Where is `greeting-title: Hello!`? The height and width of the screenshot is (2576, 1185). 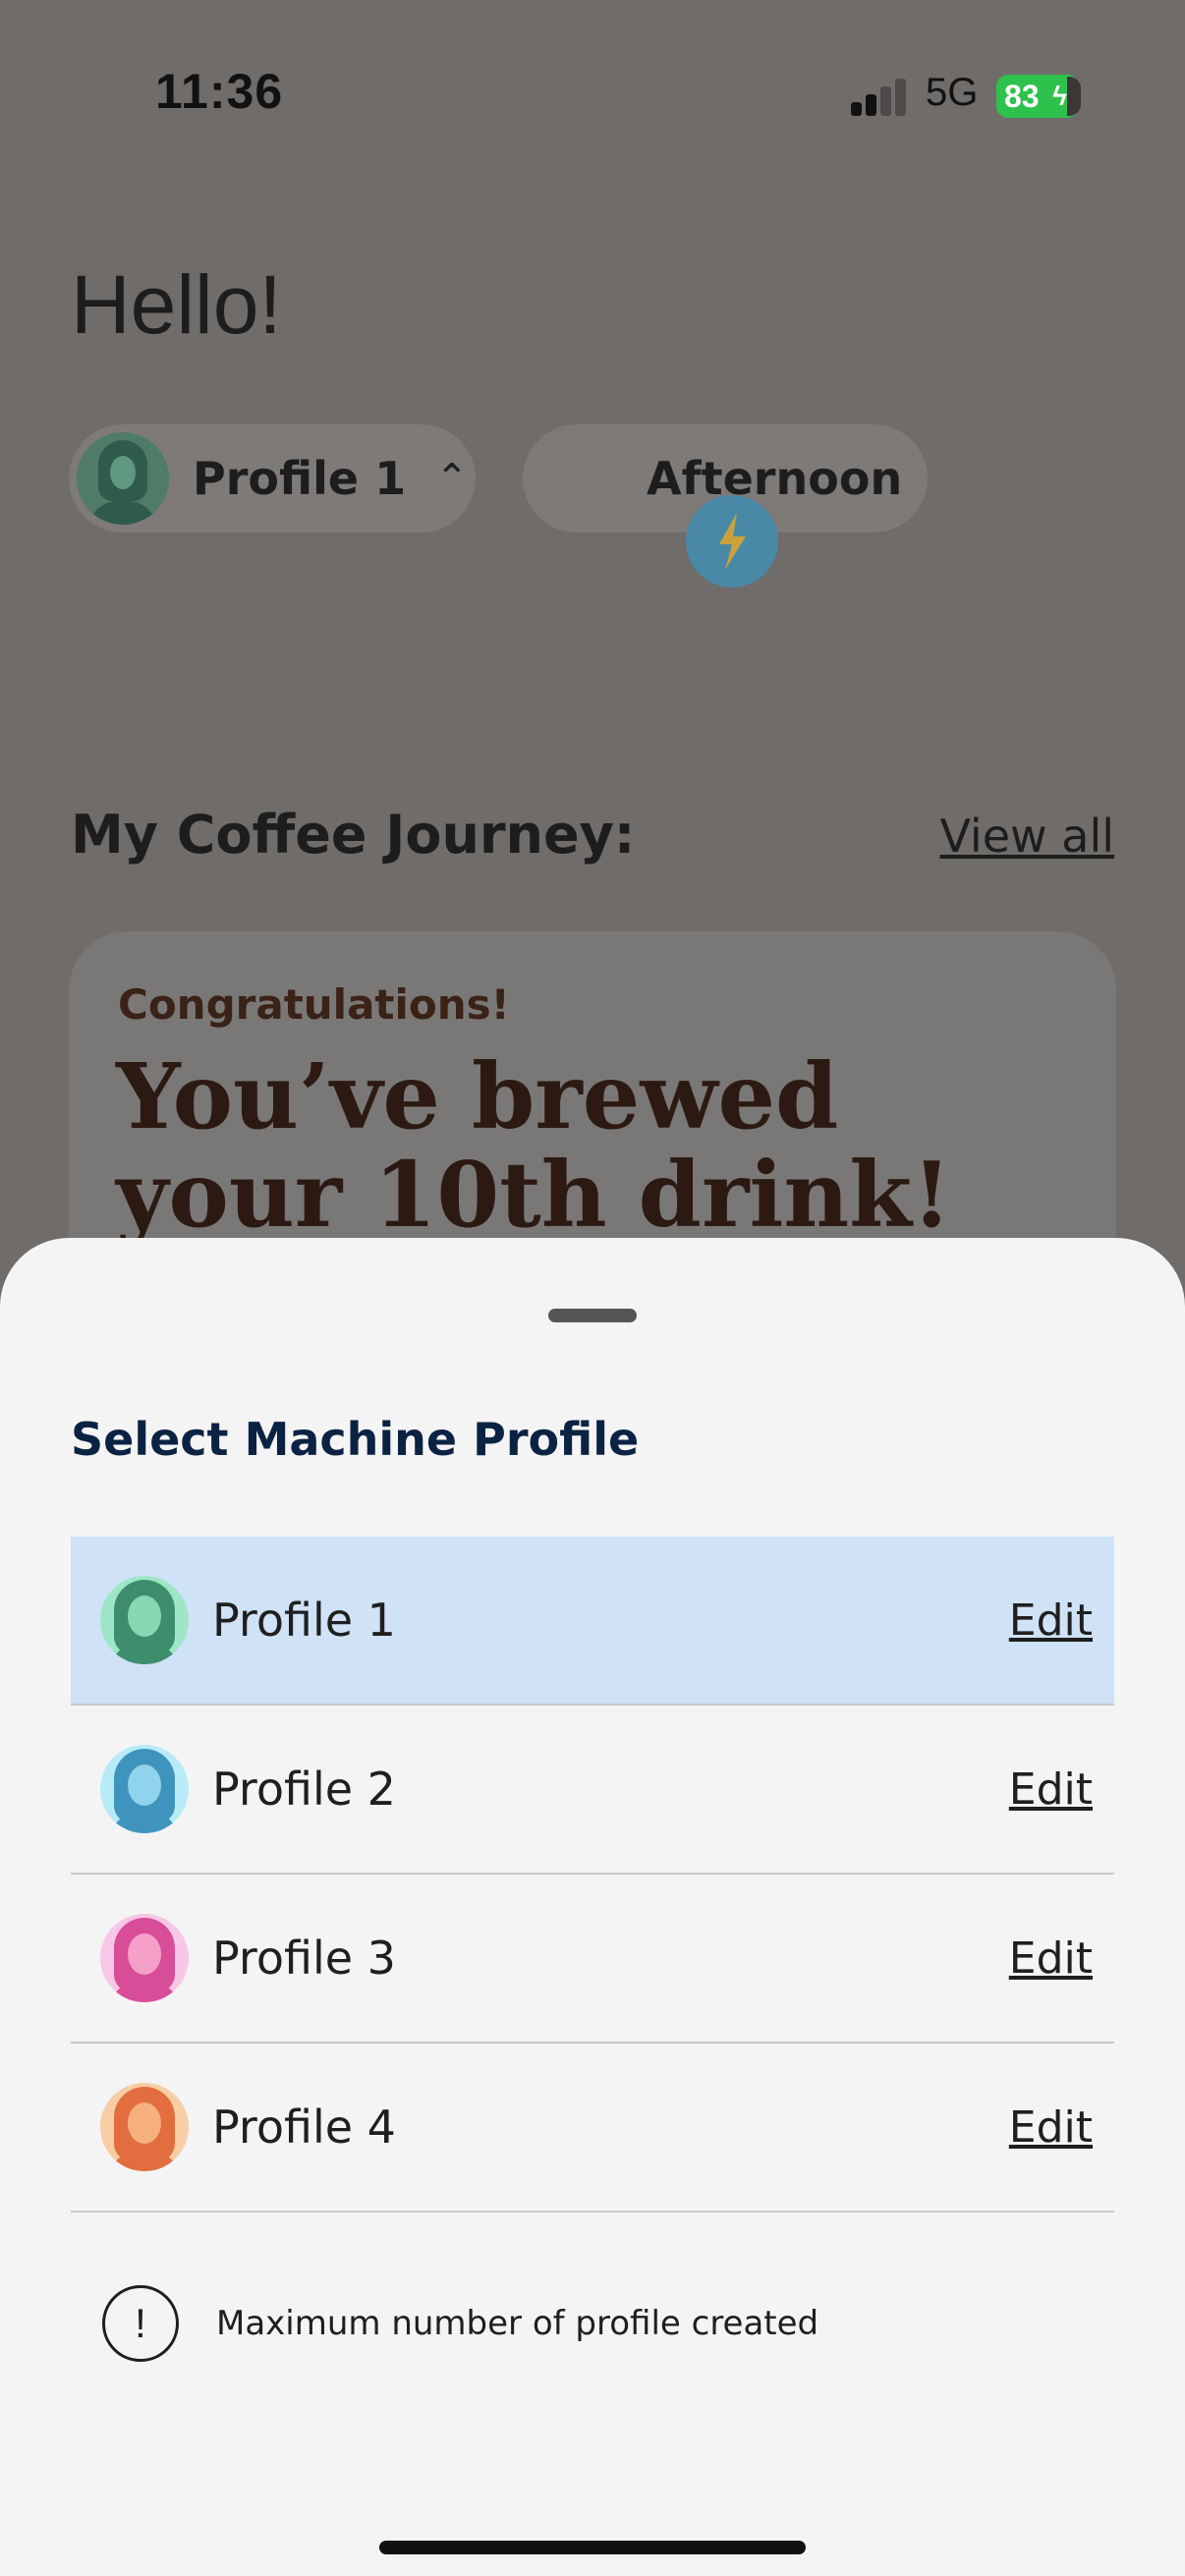
greeting-title: Hello! is located at coordinates (177, 304).